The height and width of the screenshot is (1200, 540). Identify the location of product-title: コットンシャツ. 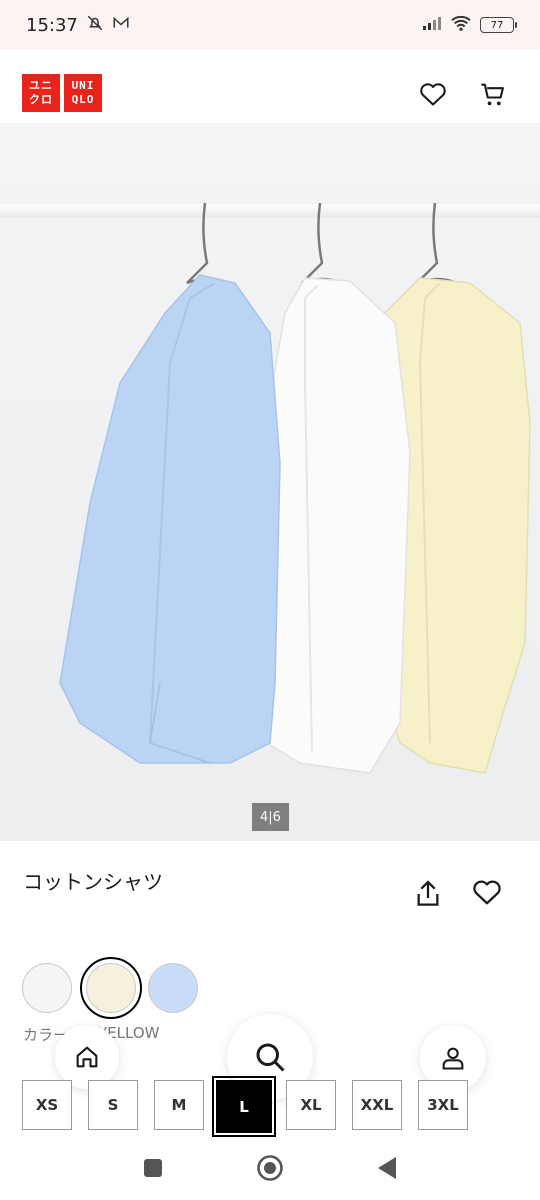
(93, 882).